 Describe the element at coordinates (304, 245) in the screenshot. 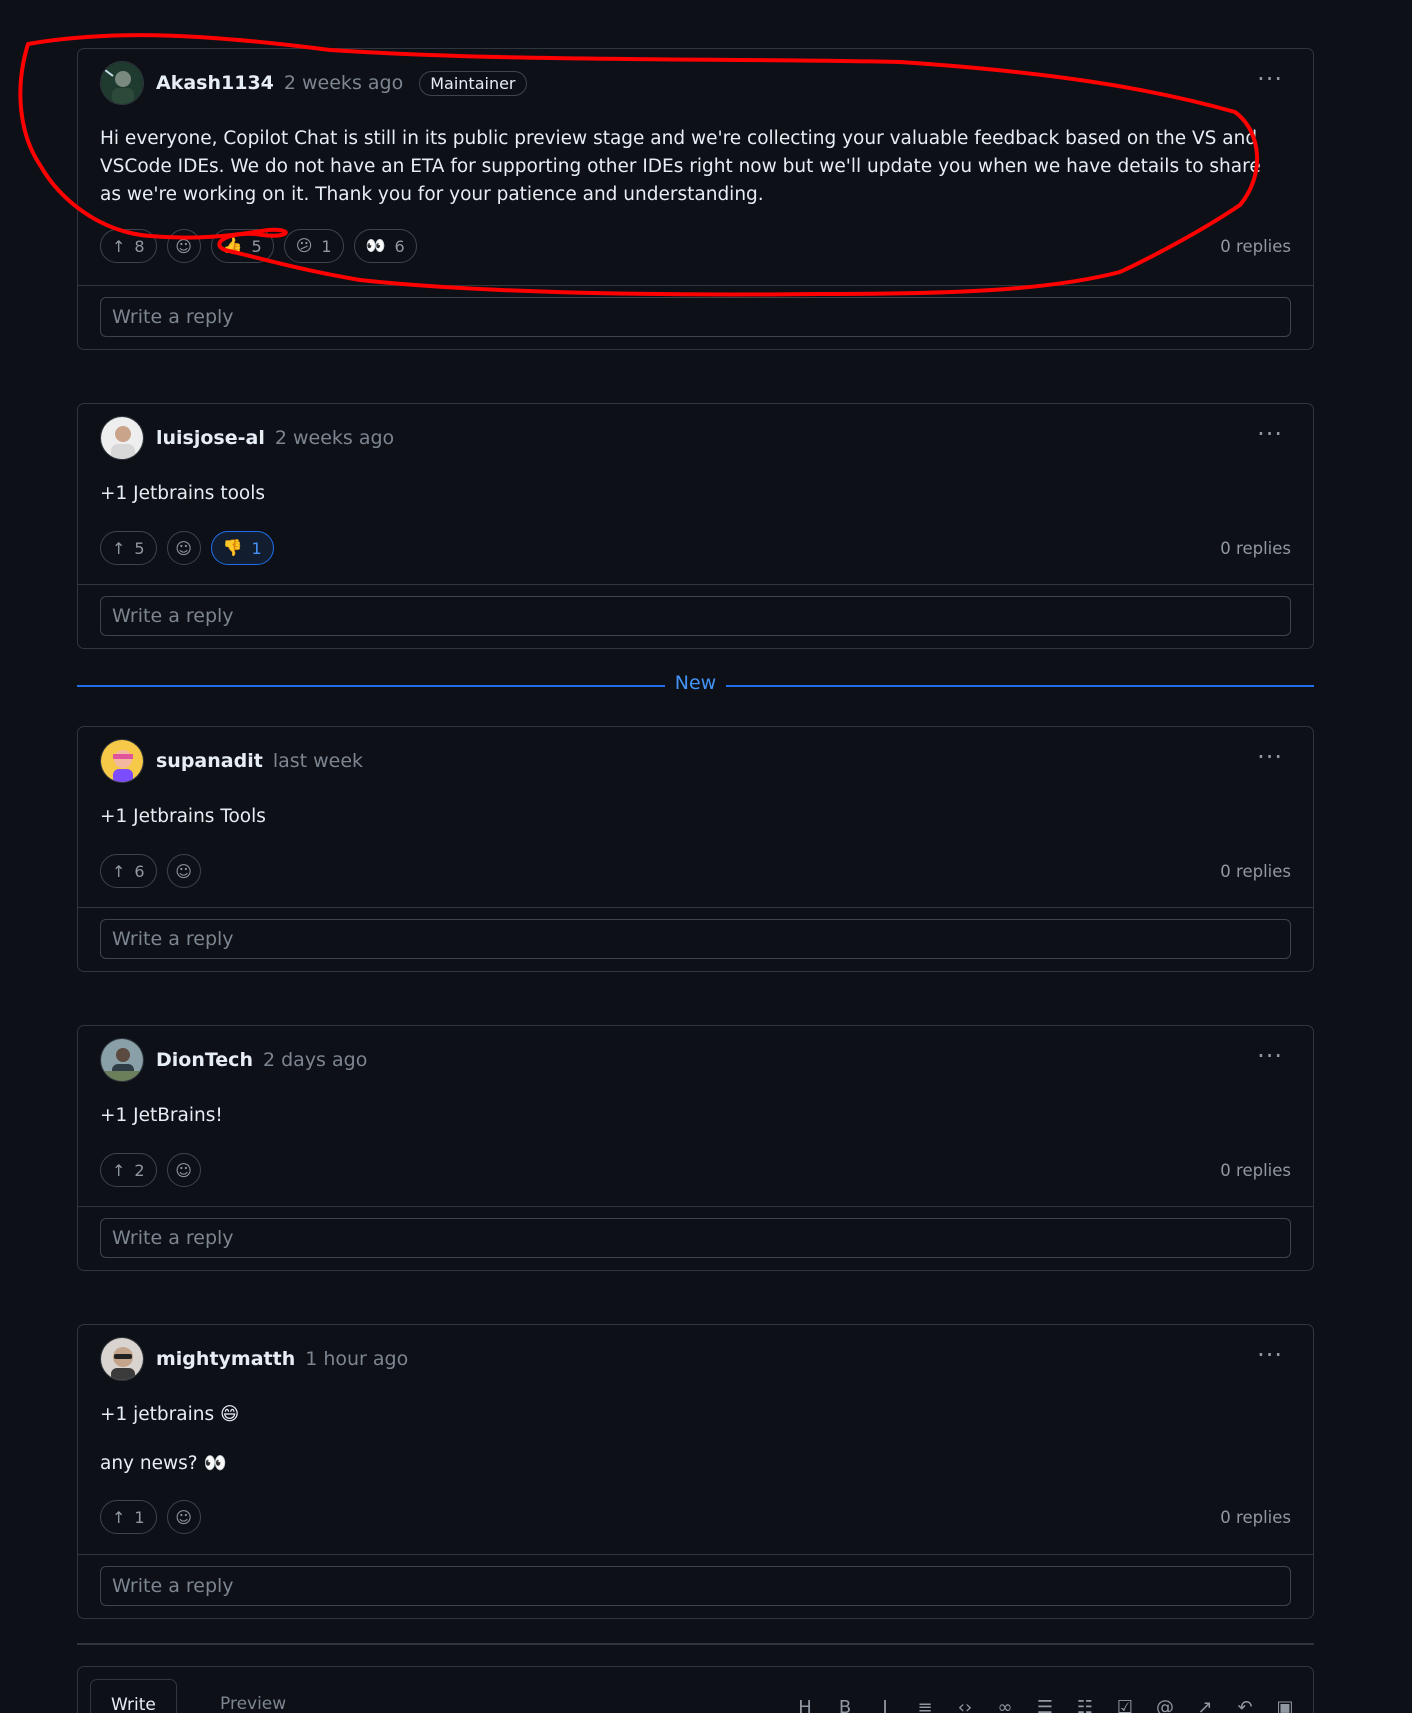

I see `confused-emoji-icon: 😕` at that location.